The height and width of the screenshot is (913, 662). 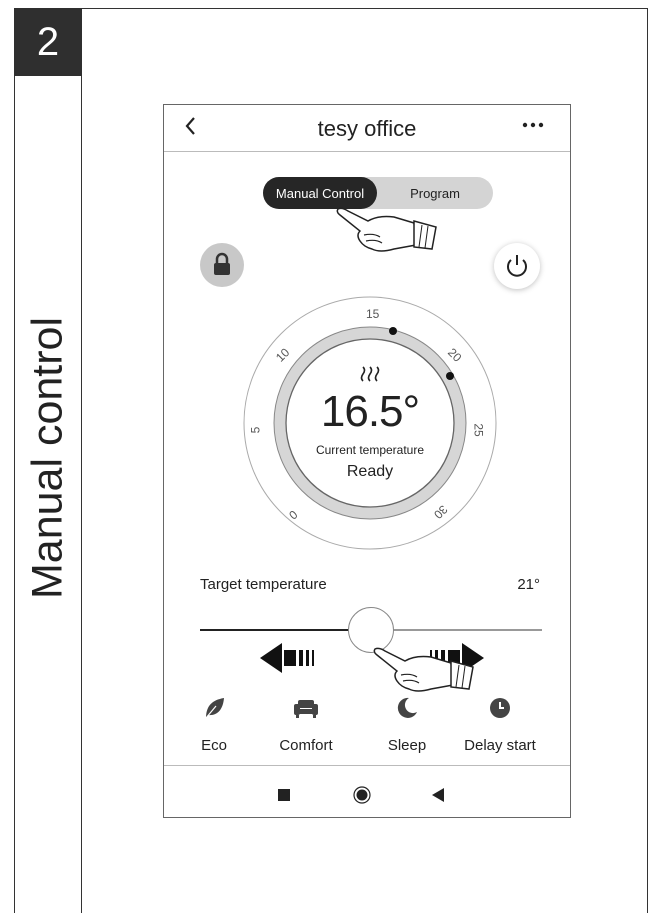 I want to click on power-button, so click(x=517, y=266).